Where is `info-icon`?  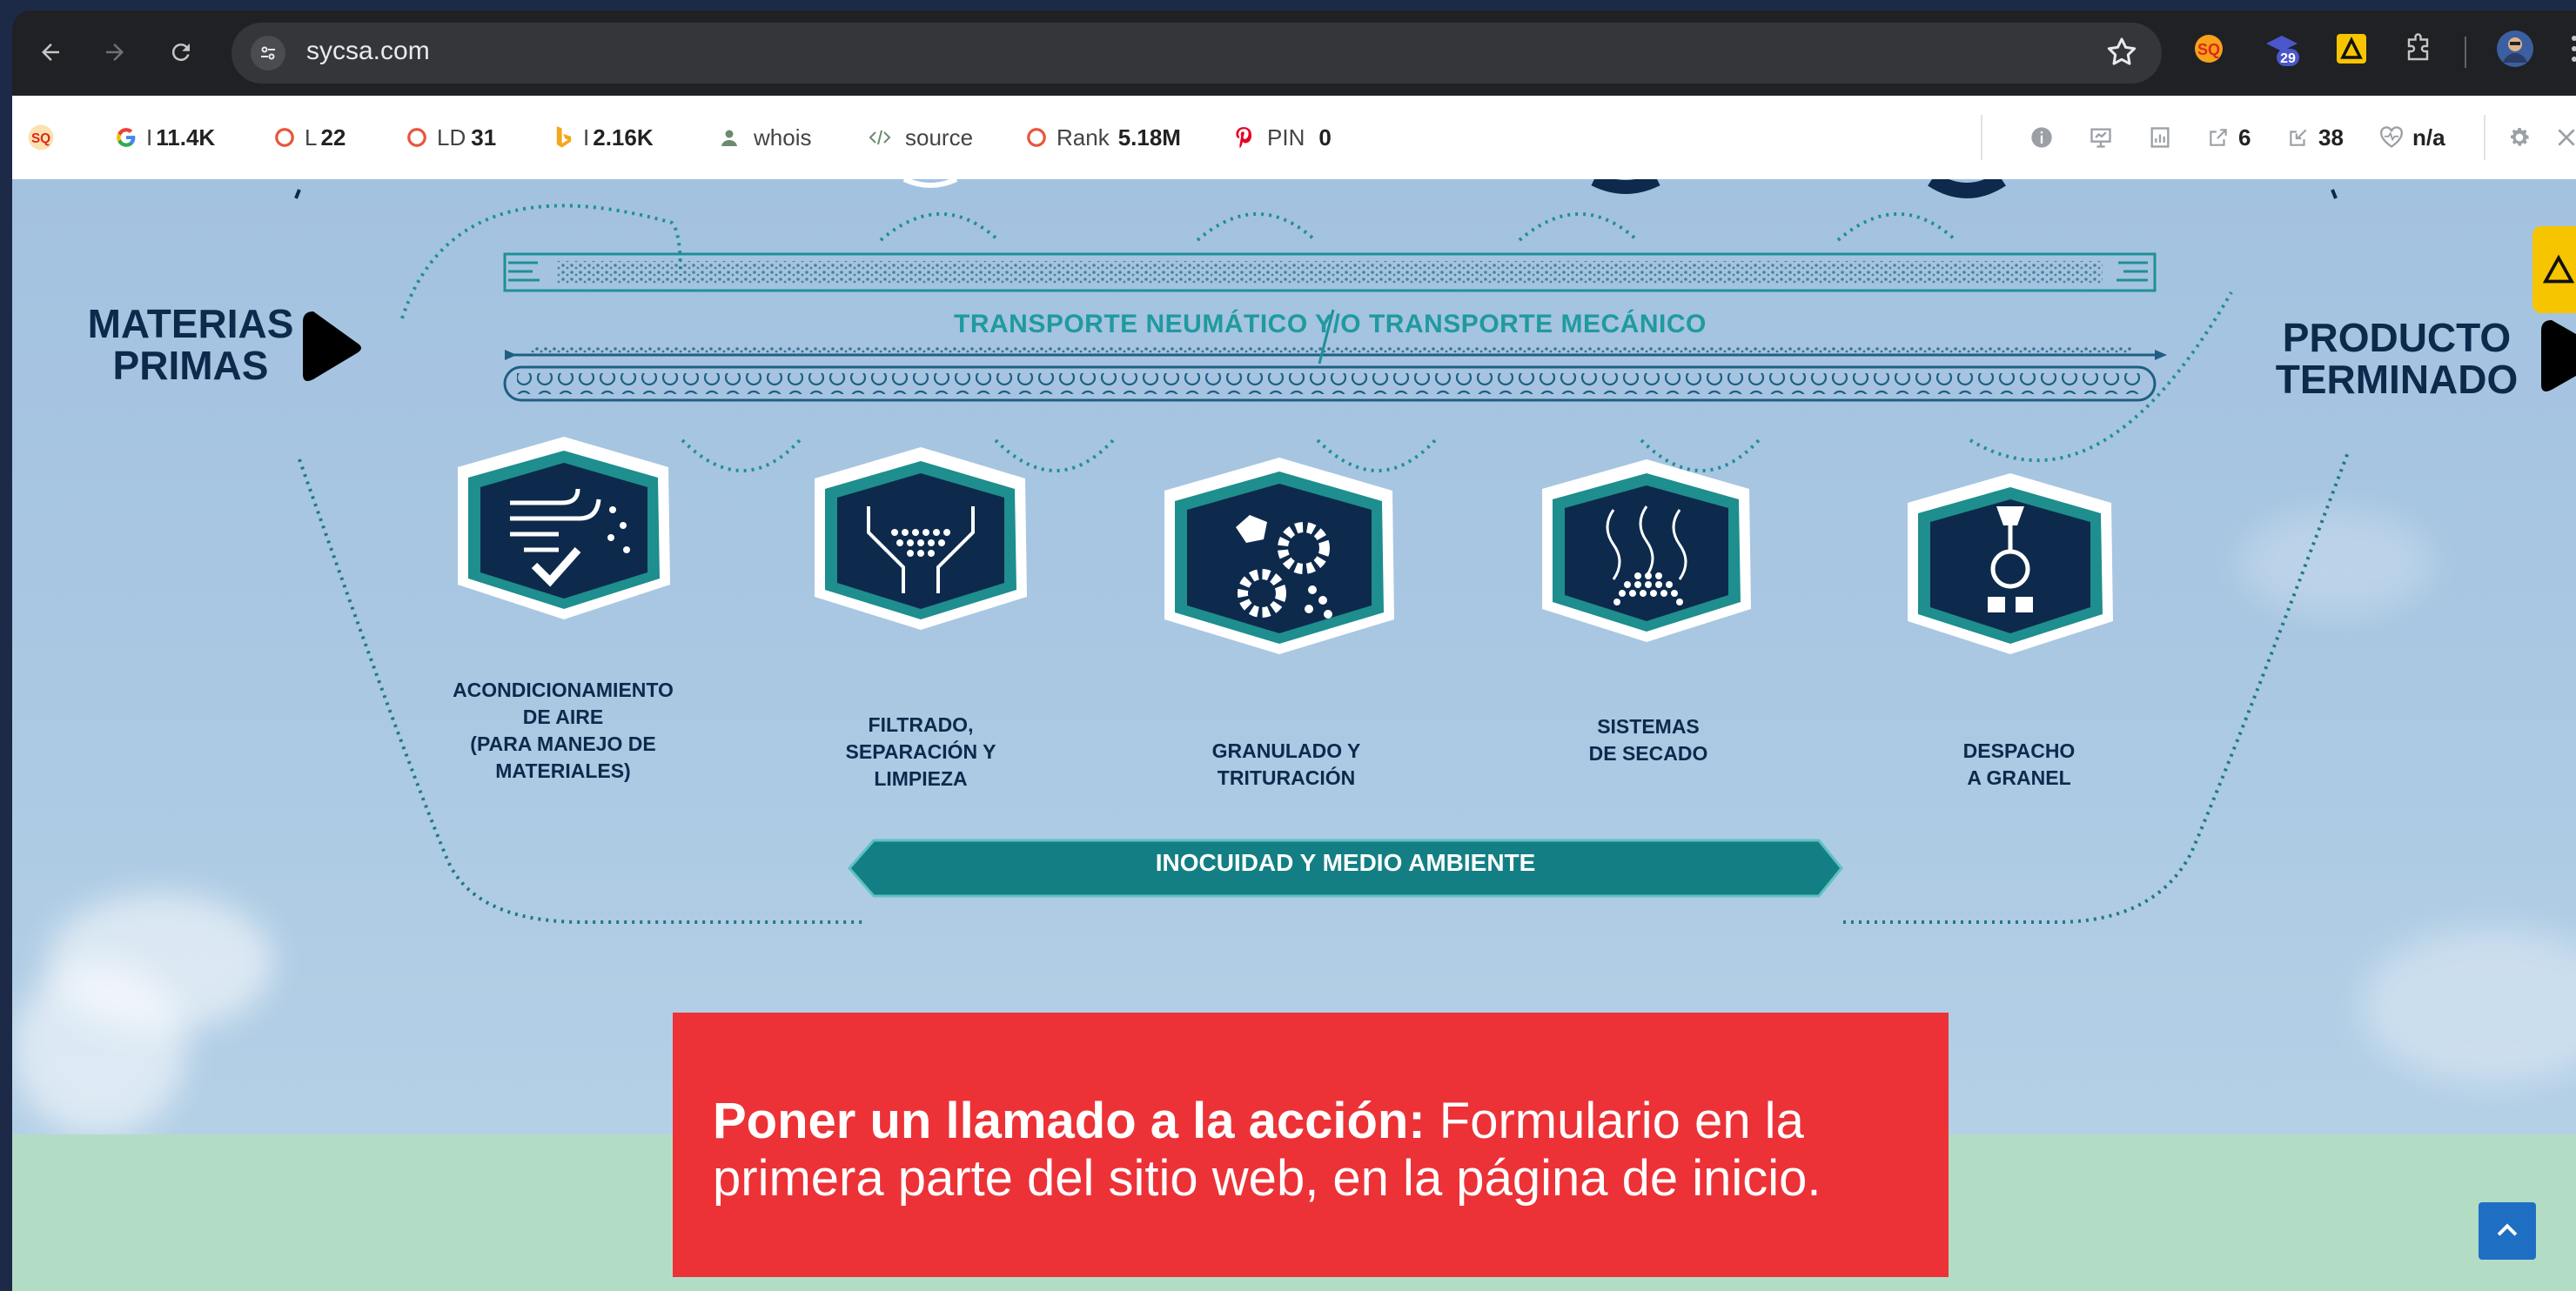 info-icon is located at coordinates (2041, 137).